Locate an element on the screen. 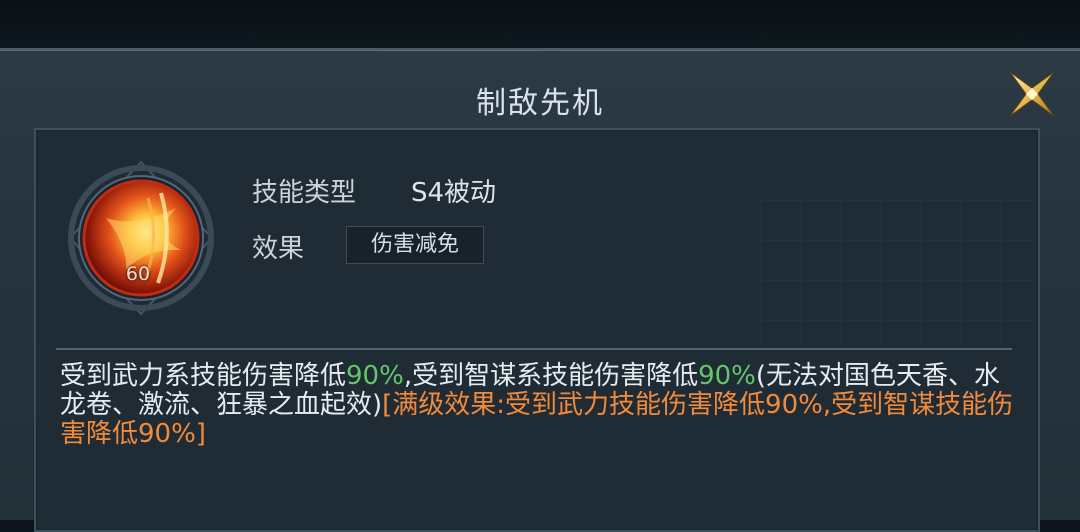  effect-label: 效果 is located at coordinates (278, 249).